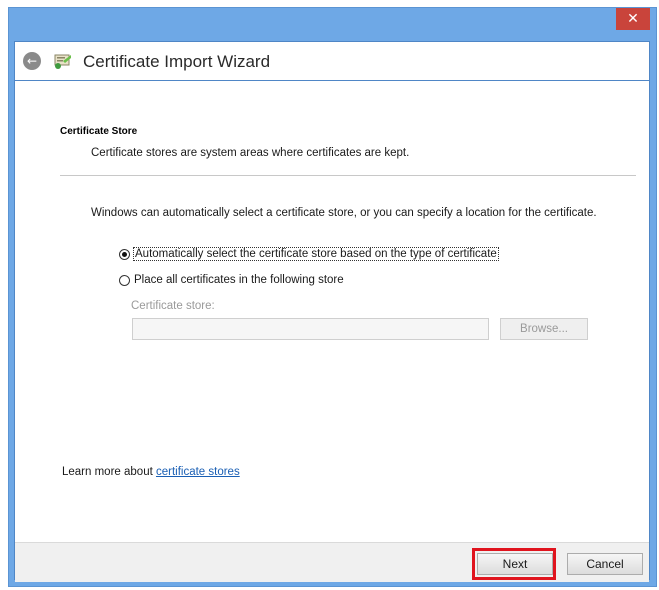  What do you see at coordinates (173, 306) in the screenshot?
I see `certificate-store-label: Certificate store:` at bounding box center [173, 306].